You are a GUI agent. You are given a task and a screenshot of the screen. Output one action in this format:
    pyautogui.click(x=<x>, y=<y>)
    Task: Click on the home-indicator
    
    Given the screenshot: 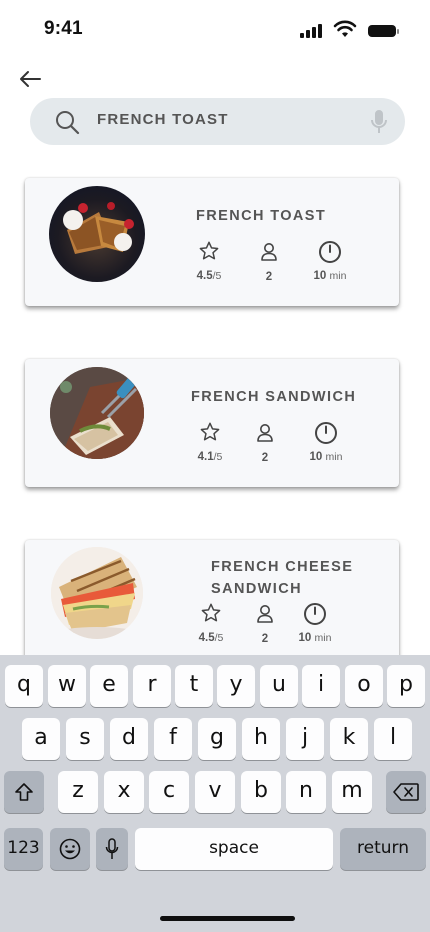 What is the action you would take?
    pyautogui.click(x=227, y=918)
    